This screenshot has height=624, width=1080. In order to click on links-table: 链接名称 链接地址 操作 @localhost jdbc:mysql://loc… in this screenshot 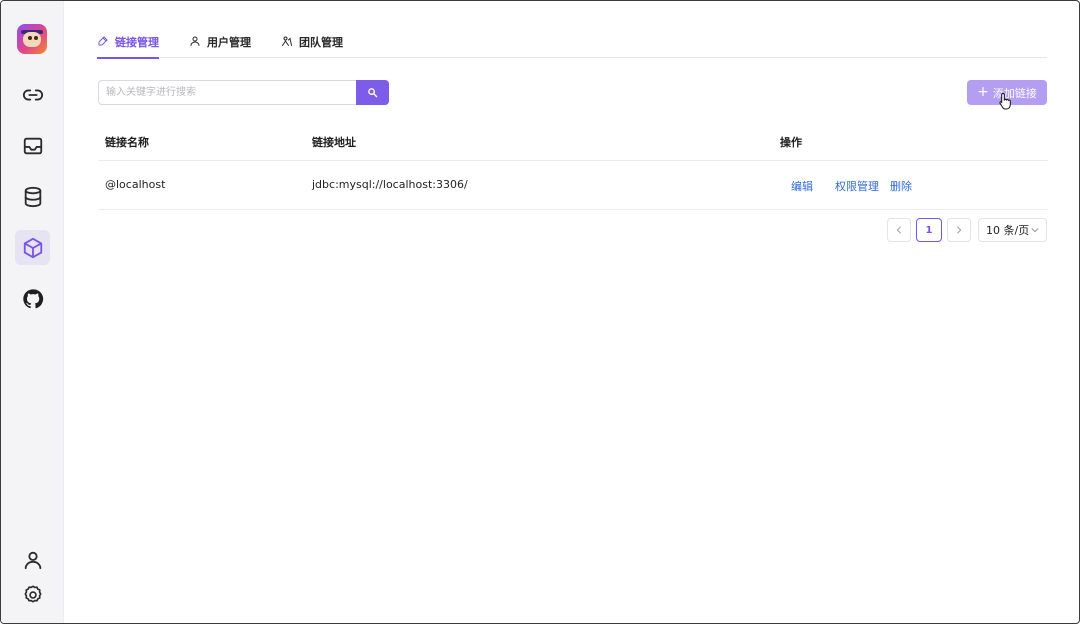, I will do `click(573, 166)`.